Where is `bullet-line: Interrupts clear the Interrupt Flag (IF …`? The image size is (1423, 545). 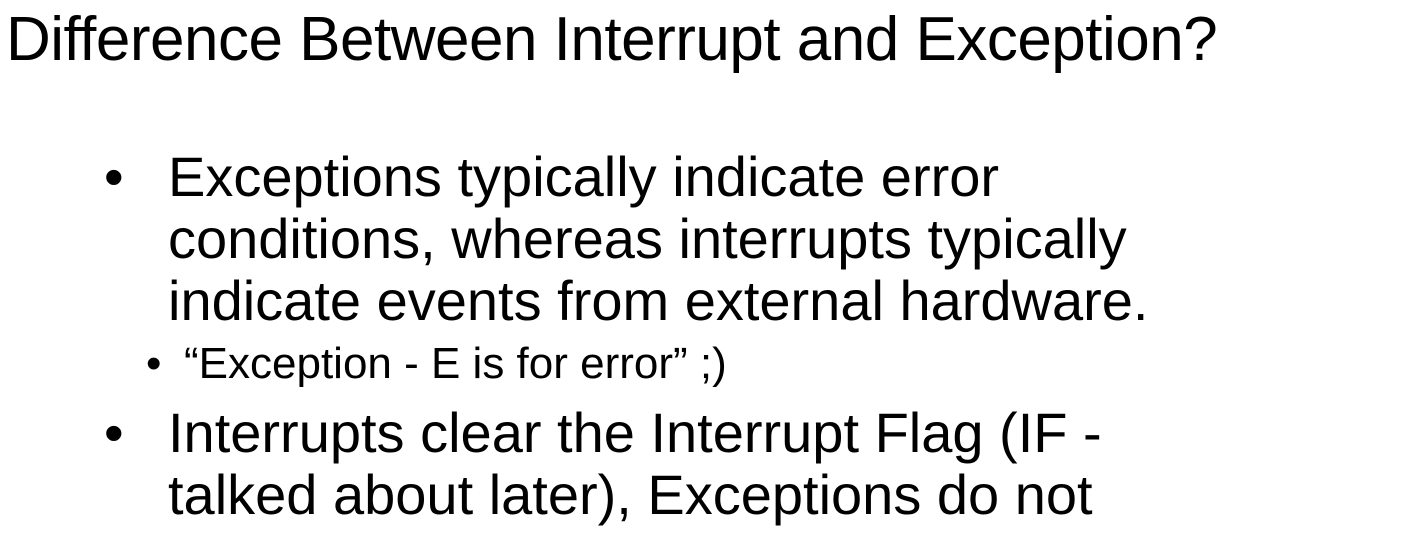 bullet-line: Interrupts clear the Interrupt Flag (IF … is located at coordinates (635, 432).